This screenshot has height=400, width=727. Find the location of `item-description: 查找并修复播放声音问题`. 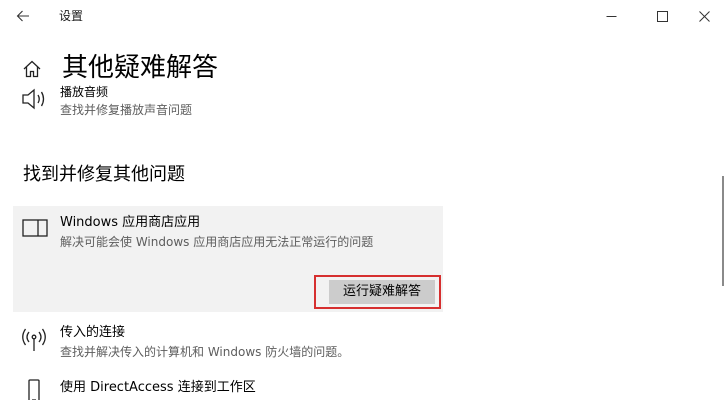

item-description: 查找并修复播放声音问题 is located at coordinates (126, 110).